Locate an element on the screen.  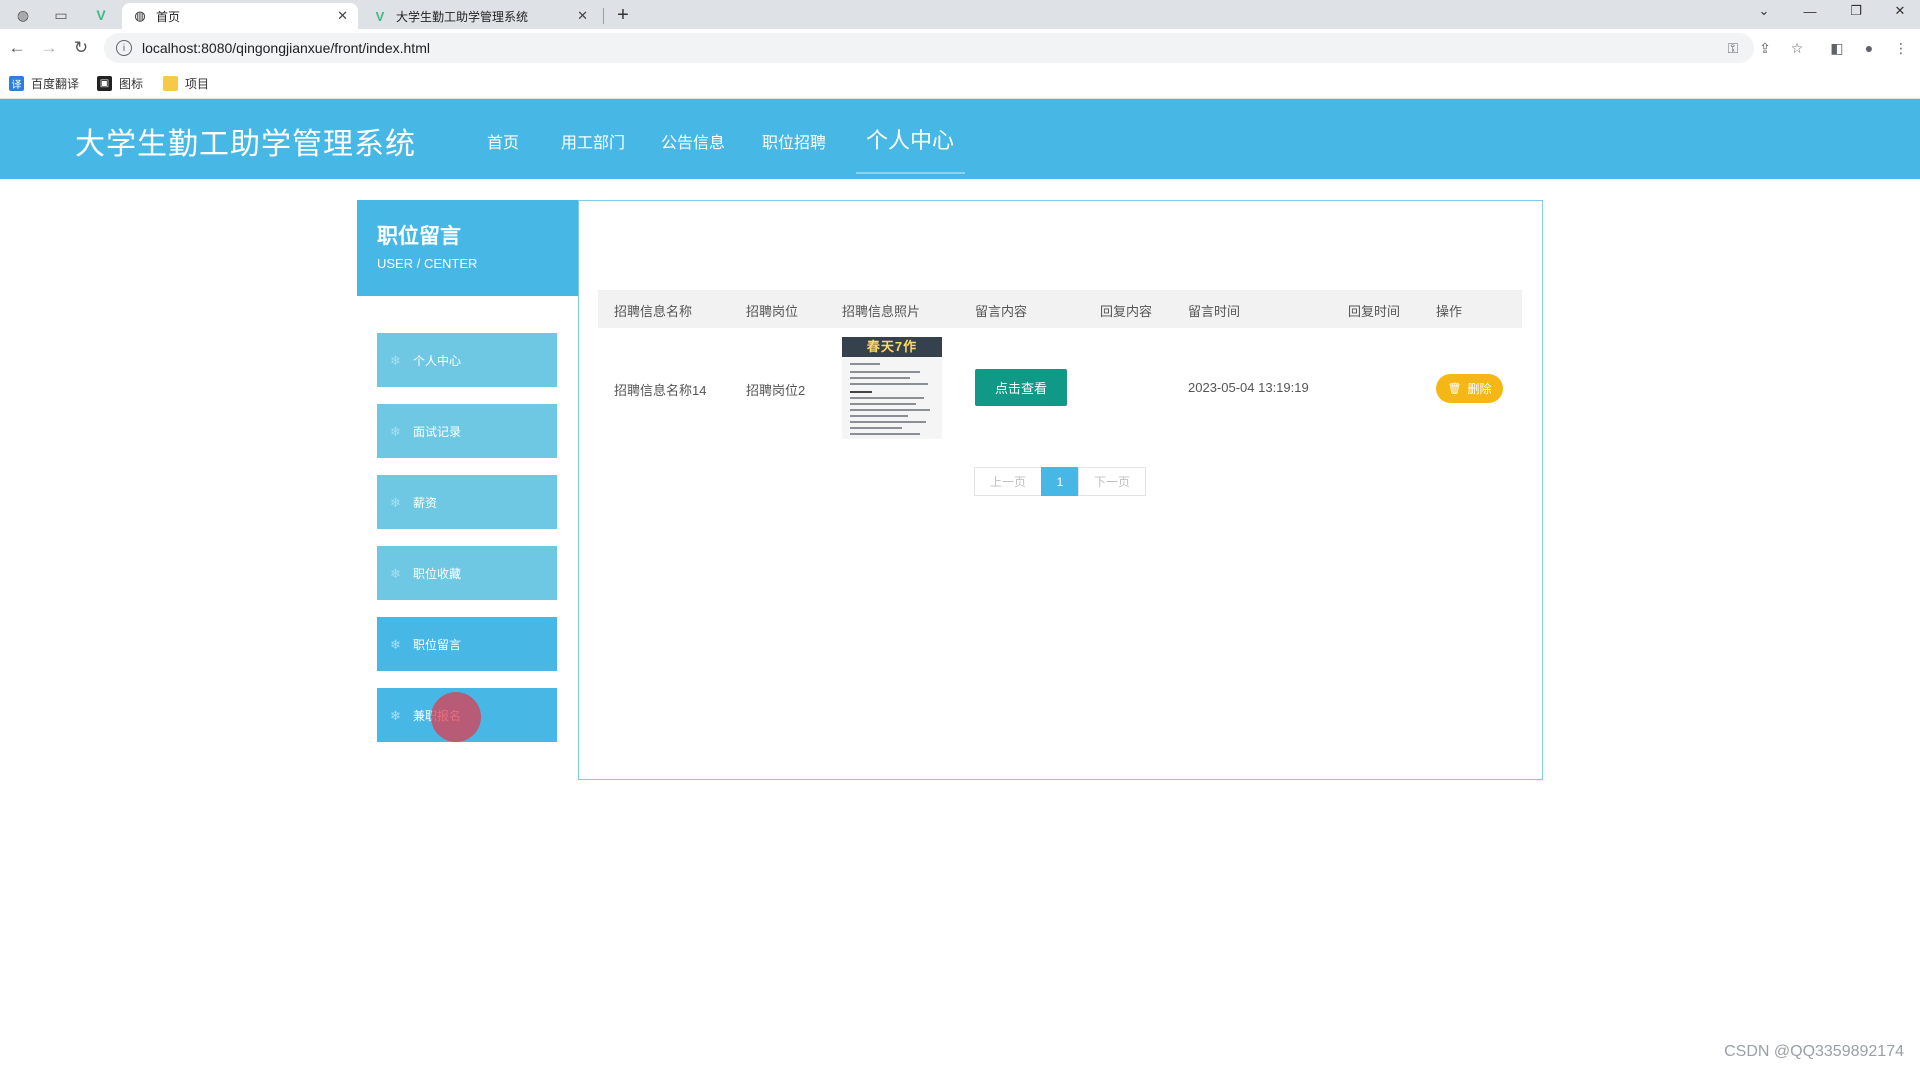
trash-icon: 🗑 is located at coordinates (1454, 389).